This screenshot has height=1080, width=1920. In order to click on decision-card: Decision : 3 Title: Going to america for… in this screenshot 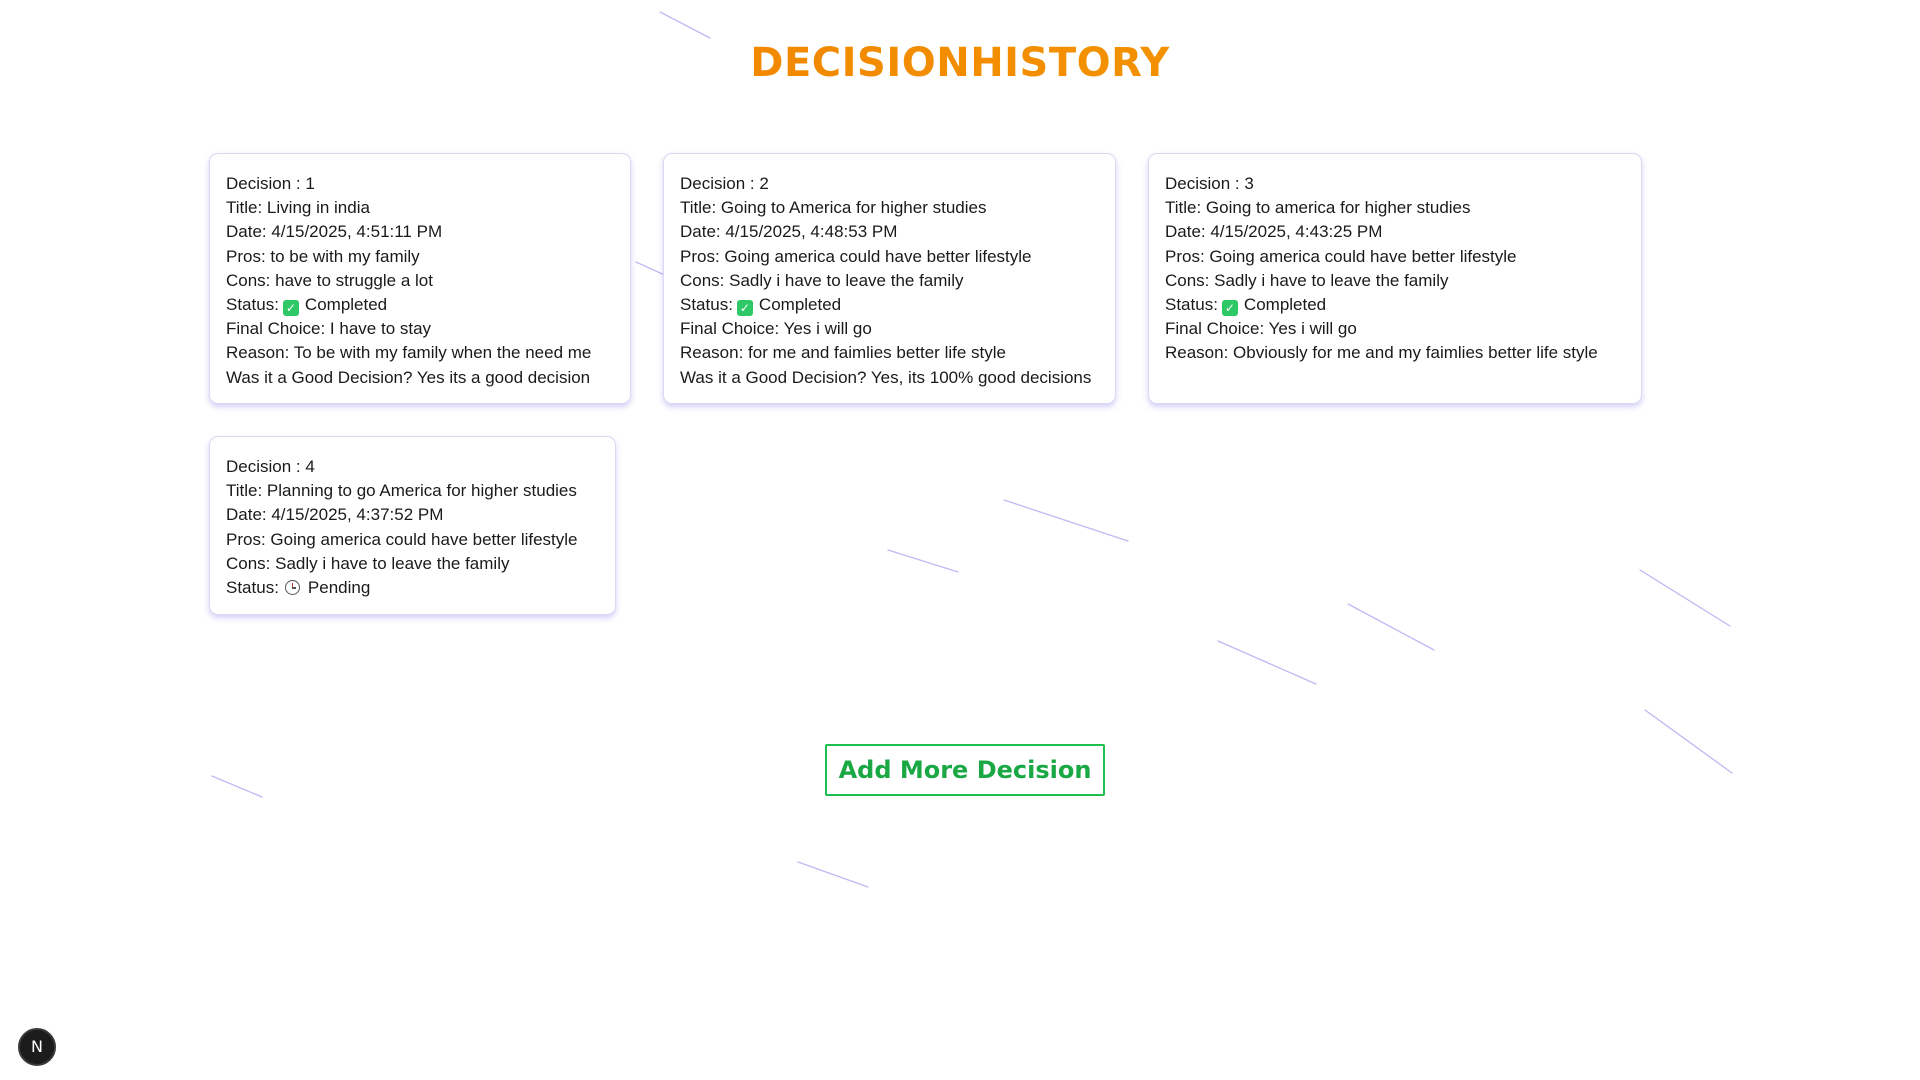, I will do `click(1395, 278)`.